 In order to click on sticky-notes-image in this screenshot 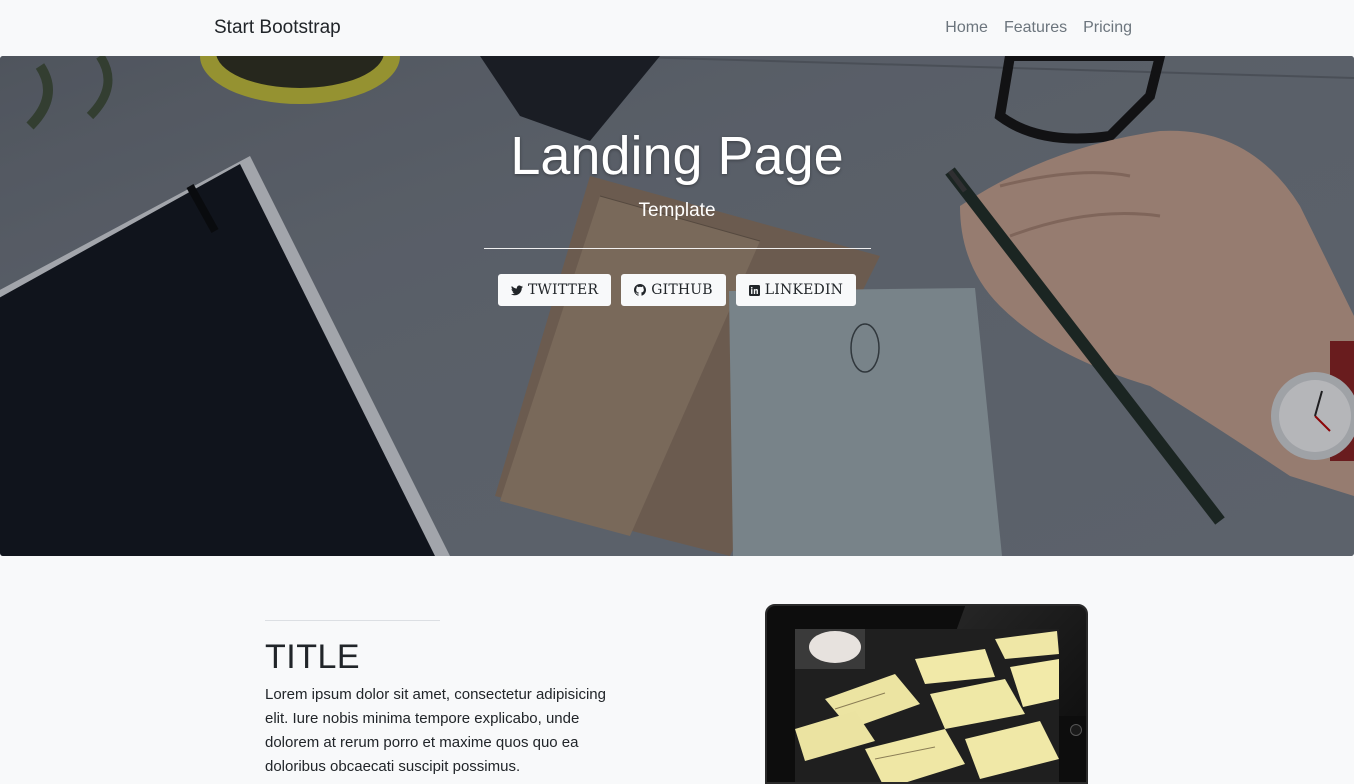, I will do `click(927, 705)`.